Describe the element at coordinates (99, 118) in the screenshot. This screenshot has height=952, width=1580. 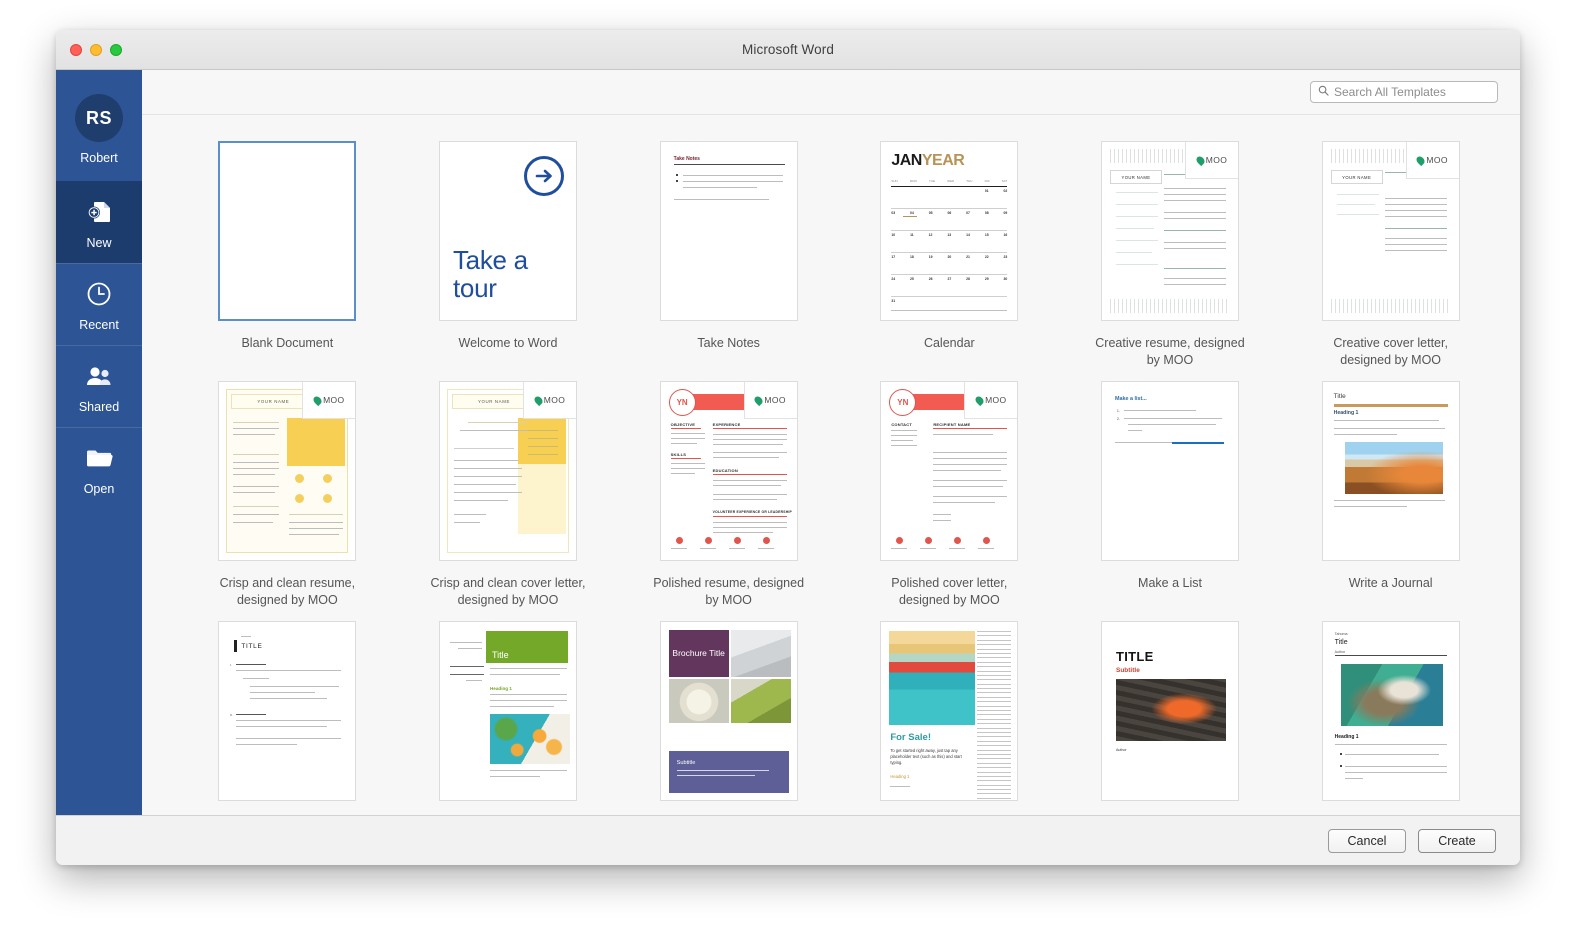
I see `avatar: RS` at that location.